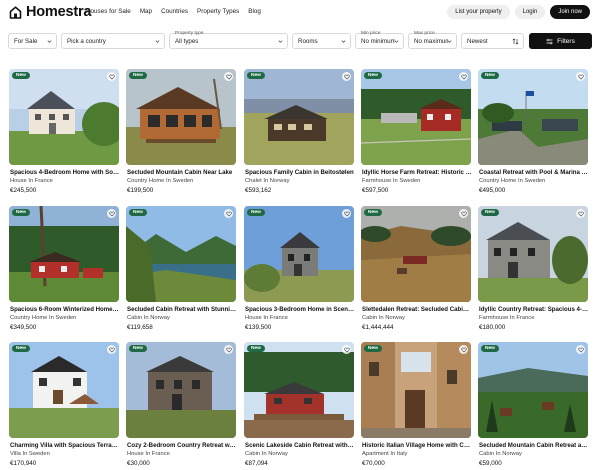 This screenshot has width=600, height=470. I want to click on min-price-select: Min price No minimum, so click(379, 40).